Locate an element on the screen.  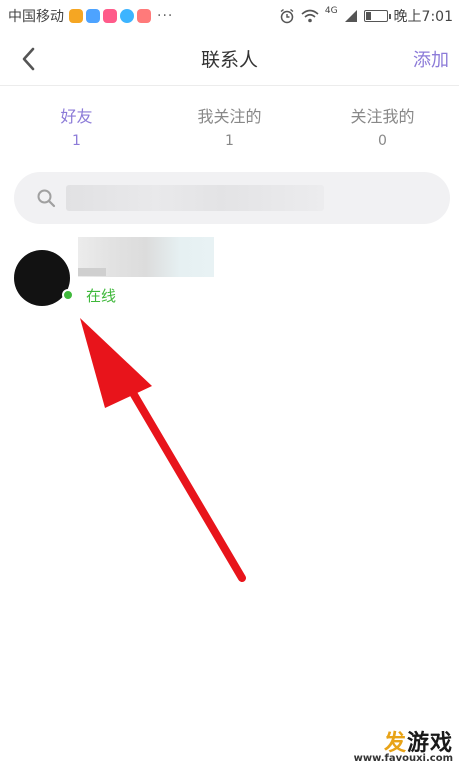
page-title: 联系人 is located at coordinates (229, 60).